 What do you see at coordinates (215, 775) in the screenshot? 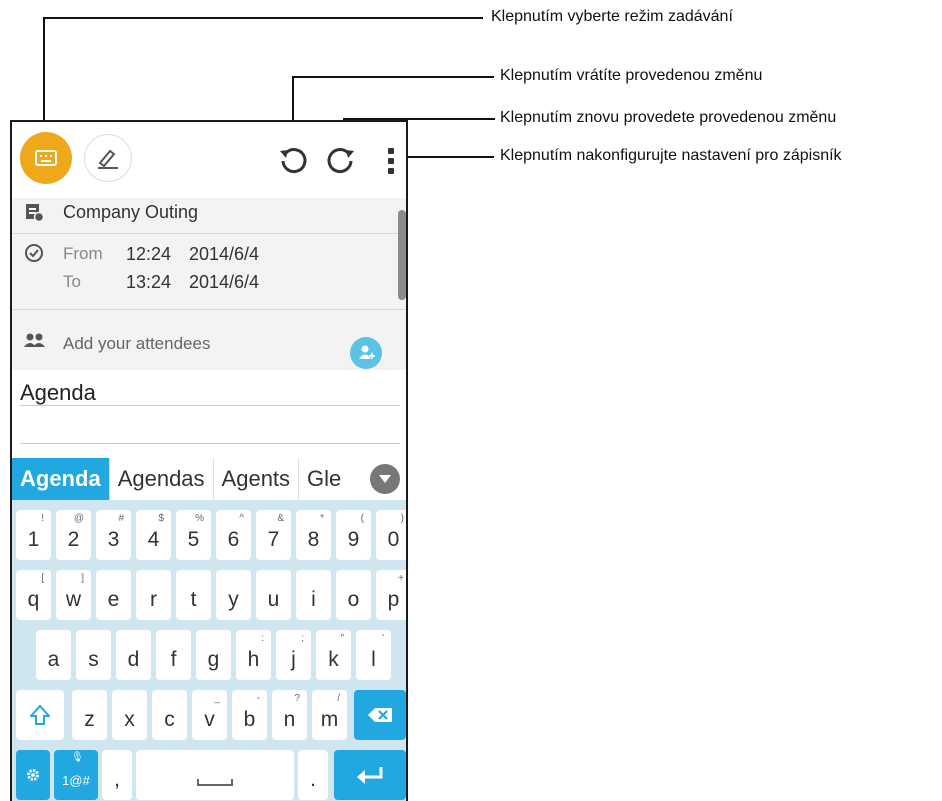
I see `space-key` at bounding box center [215, 775].